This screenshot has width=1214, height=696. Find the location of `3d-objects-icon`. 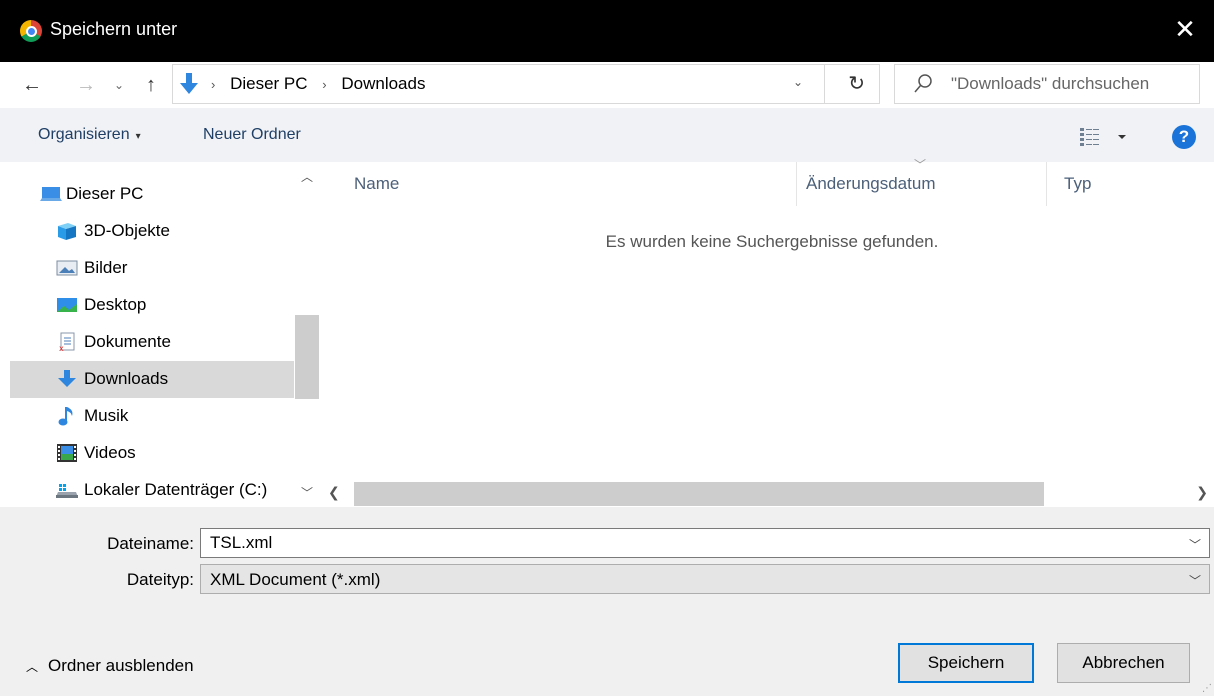

3d-objects-icon is located at coordinates (67, 231).